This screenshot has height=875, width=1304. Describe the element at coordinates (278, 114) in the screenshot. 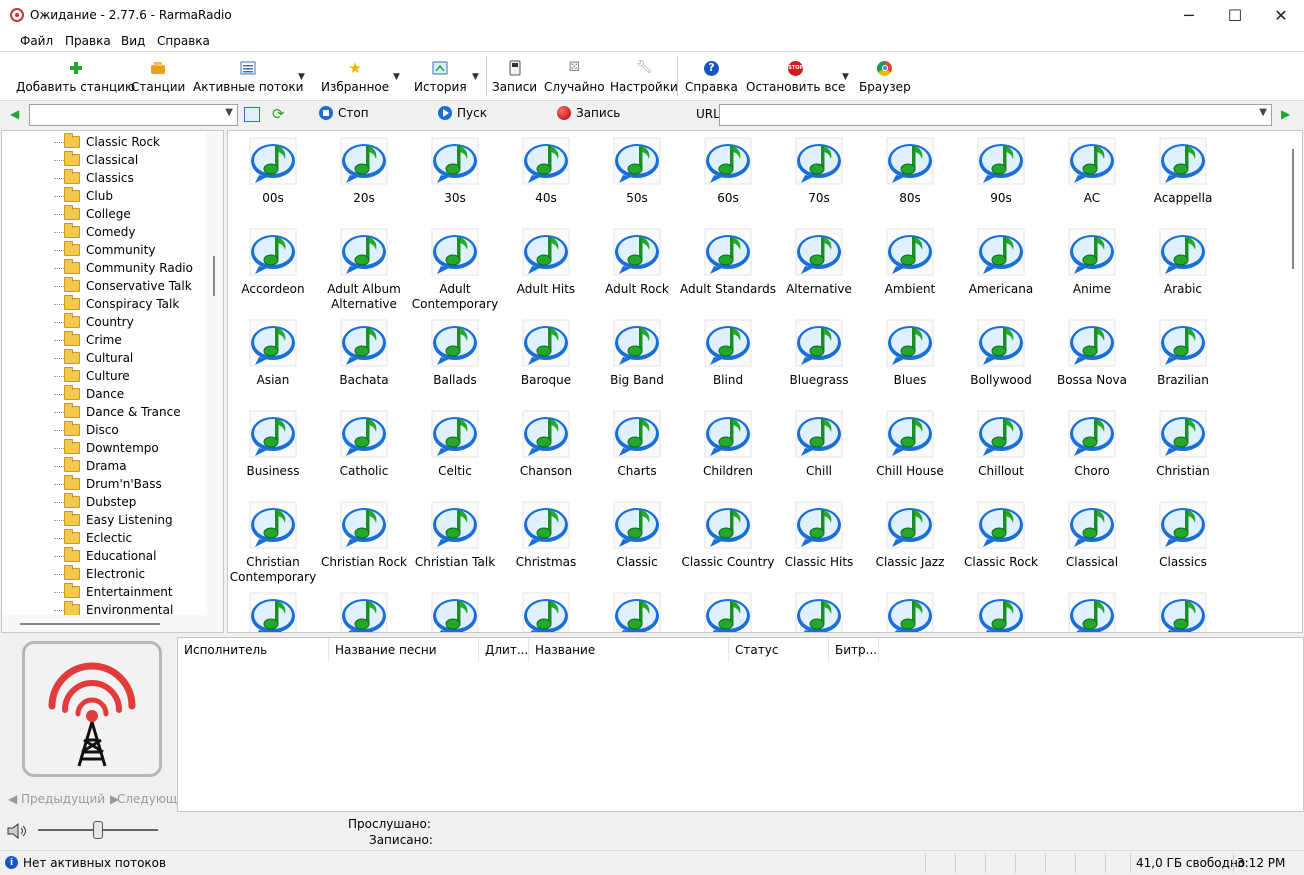

I see `refresh-icon: ⟳` at that location.